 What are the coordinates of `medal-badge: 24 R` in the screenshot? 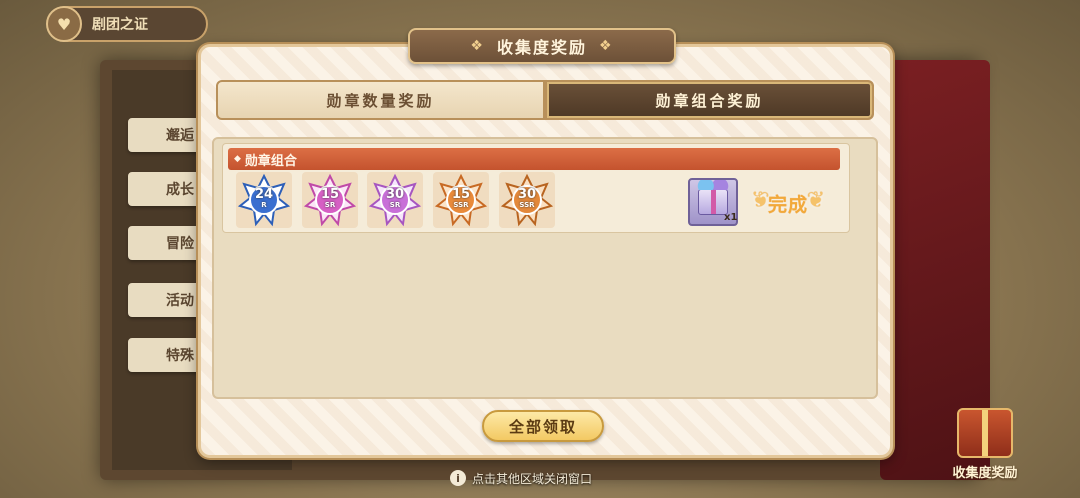 It's located at (264, 200).